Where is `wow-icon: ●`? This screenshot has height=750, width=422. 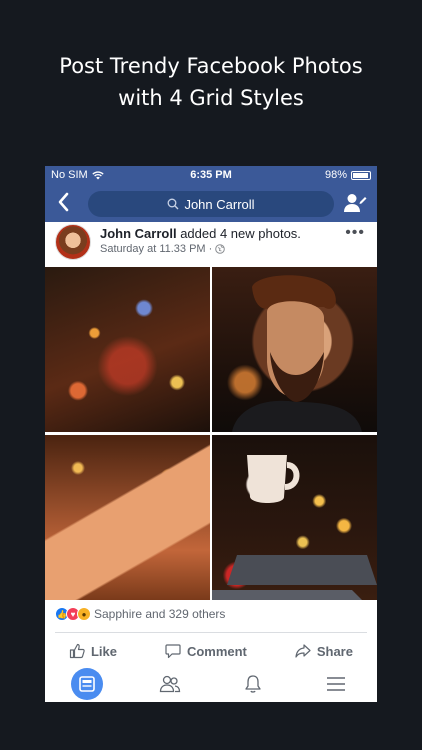
wow-icon: ● is located at coordinates (84, 614).